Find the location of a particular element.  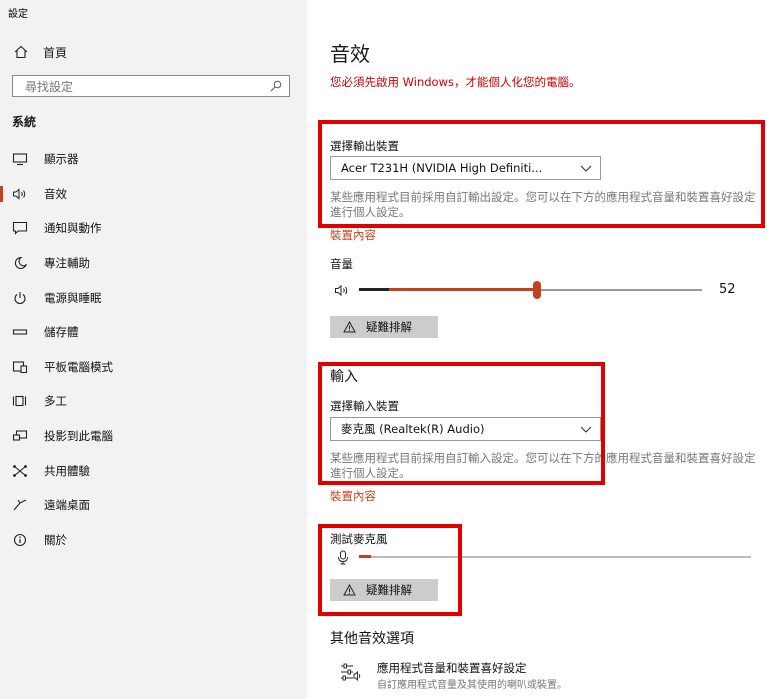

sidebar-item-label: 專注輔助 is located at coordinates (67, 263).